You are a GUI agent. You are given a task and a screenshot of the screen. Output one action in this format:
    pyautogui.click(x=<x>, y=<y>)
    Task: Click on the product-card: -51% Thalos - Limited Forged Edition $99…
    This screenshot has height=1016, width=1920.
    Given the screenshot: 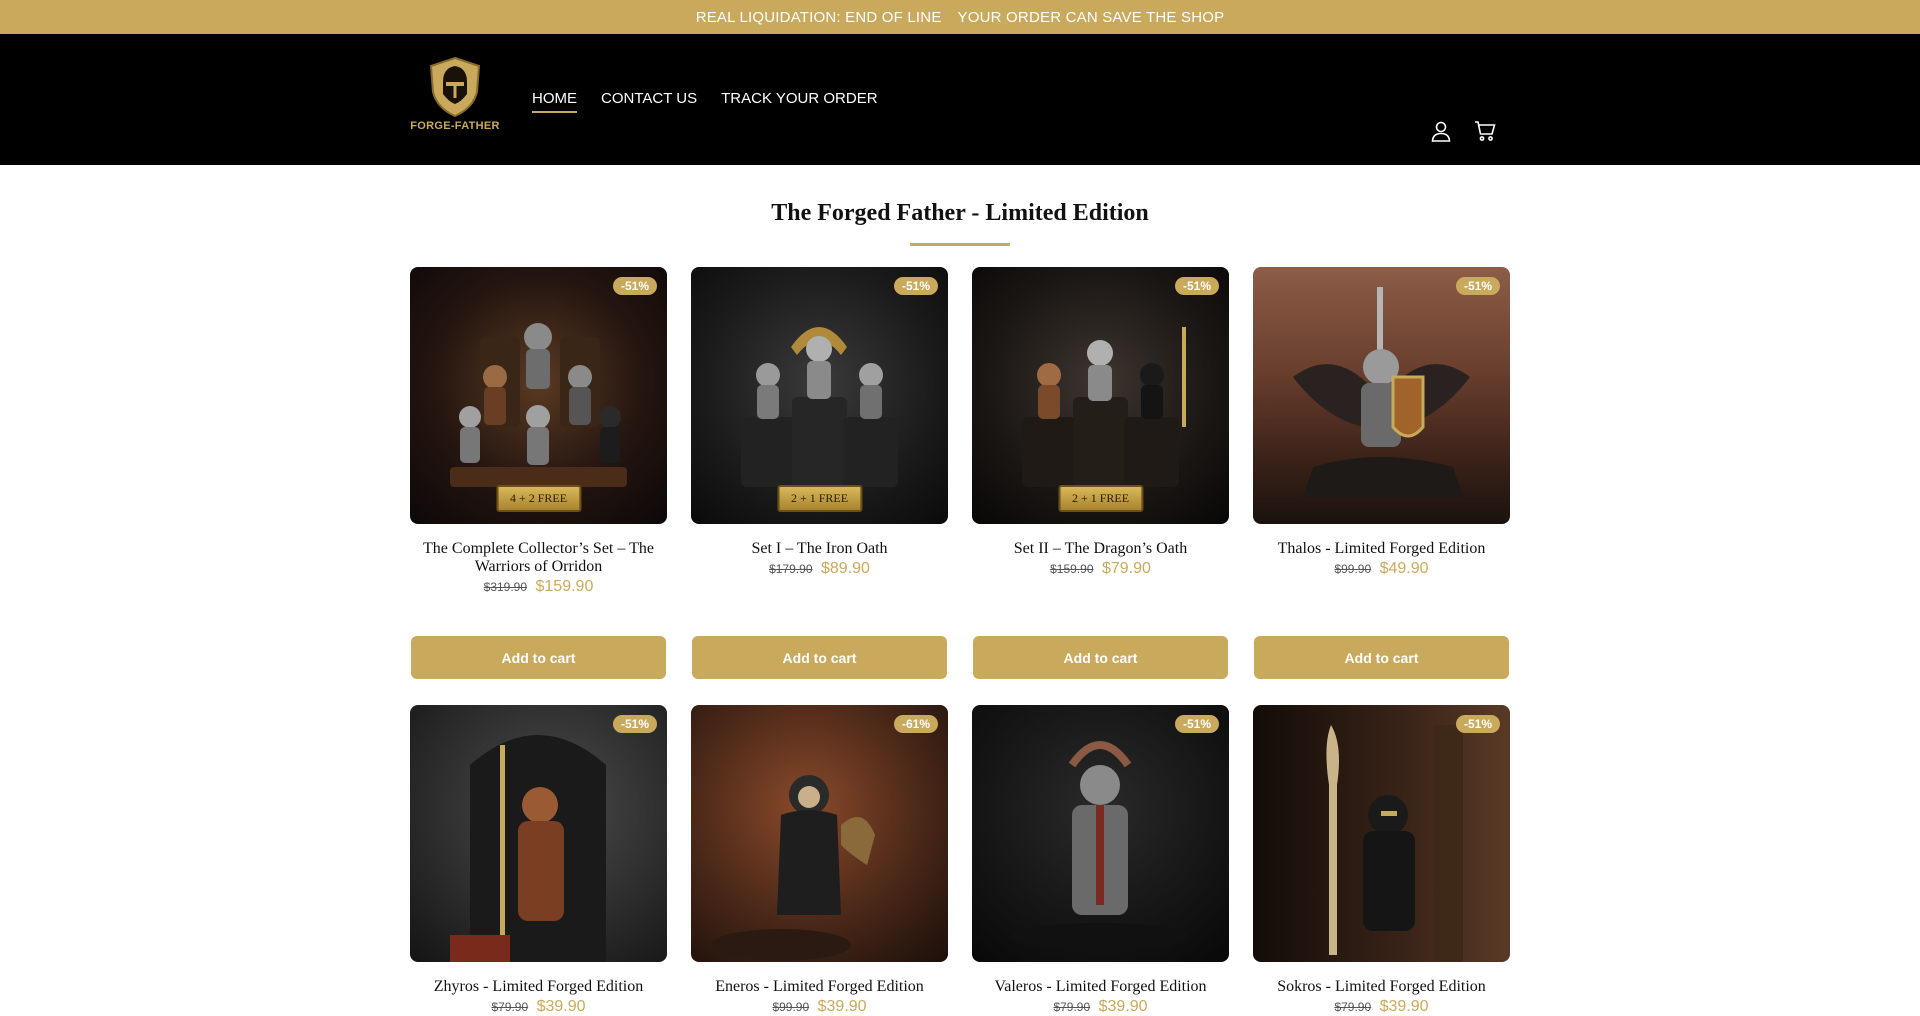 What is the action you would take?
    pyautogui.click(x=1381, y=473)
    